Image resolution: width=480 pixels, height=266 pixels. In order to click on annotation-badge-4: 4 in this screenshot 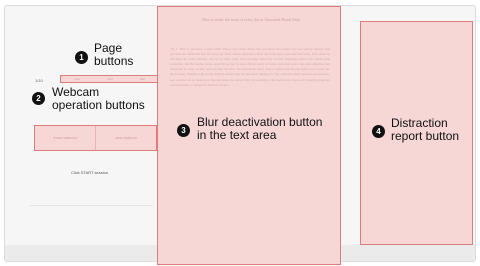, I will do `click(378, 131)`.